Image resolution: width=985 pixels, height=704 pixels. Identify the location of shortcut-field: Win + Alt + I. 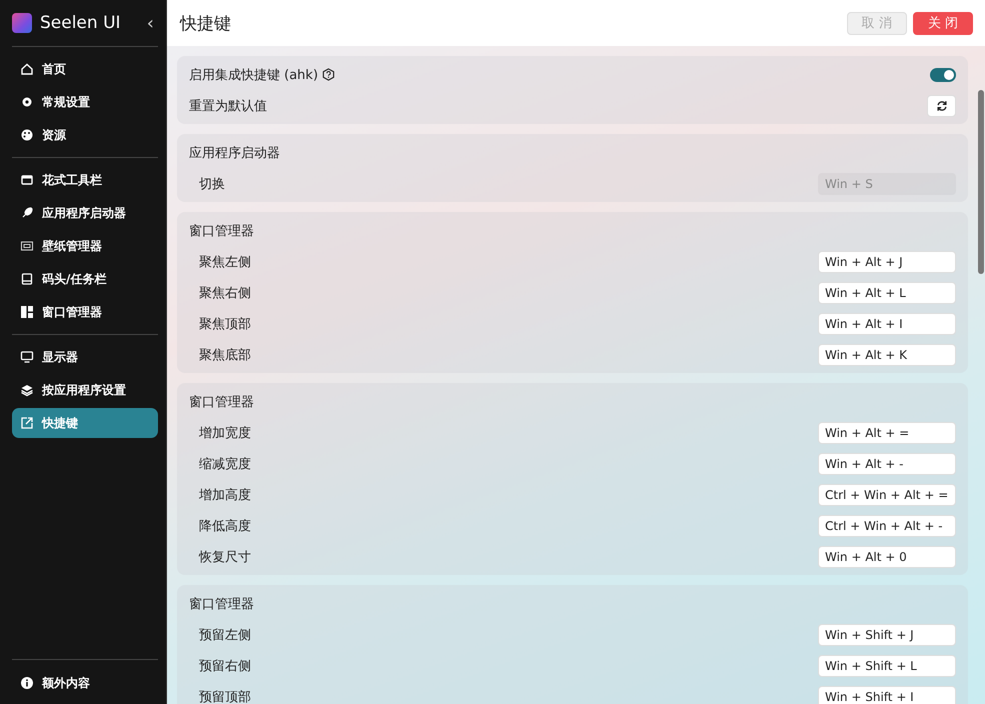
(887, 323).